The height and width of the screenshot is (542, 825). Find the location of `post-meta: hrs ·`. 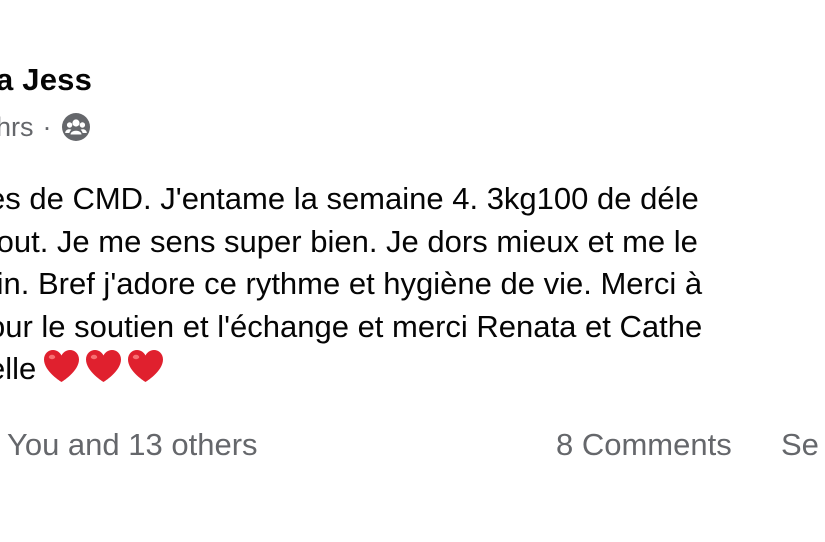

post-meta: hrs · is located at coordinates (45, 127).